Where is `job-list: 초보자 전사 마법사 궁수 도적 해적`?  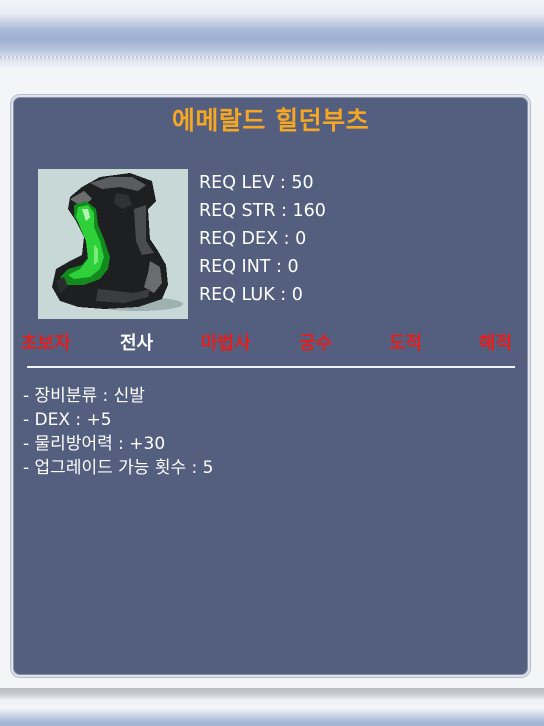 job-list: 초보자 전사 마법사 궁수 도적 해적 is located at coordinates (270, 344).